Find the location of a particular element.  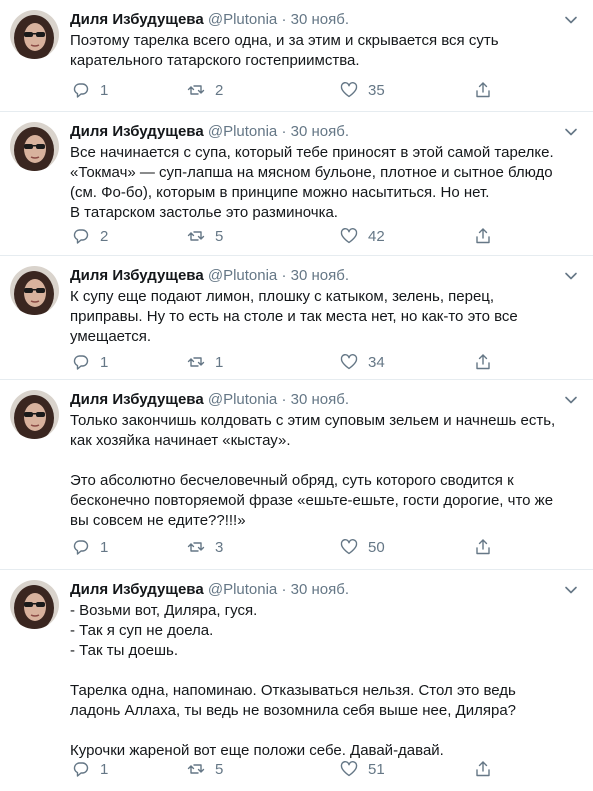

retweet-button: 3 is located at coordinates (205, 547).